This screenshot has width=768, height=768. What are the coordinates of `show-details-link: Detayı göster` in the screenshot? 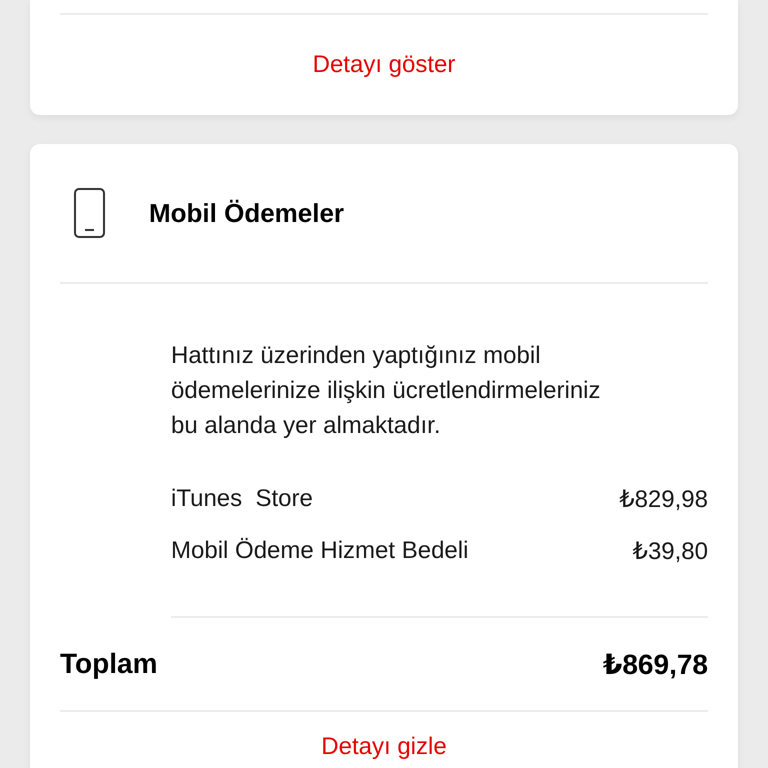 It's located at (384, 65).